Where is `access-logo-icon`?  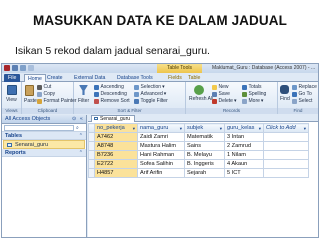
access-logo-icon is located at coordinates (7, 68).